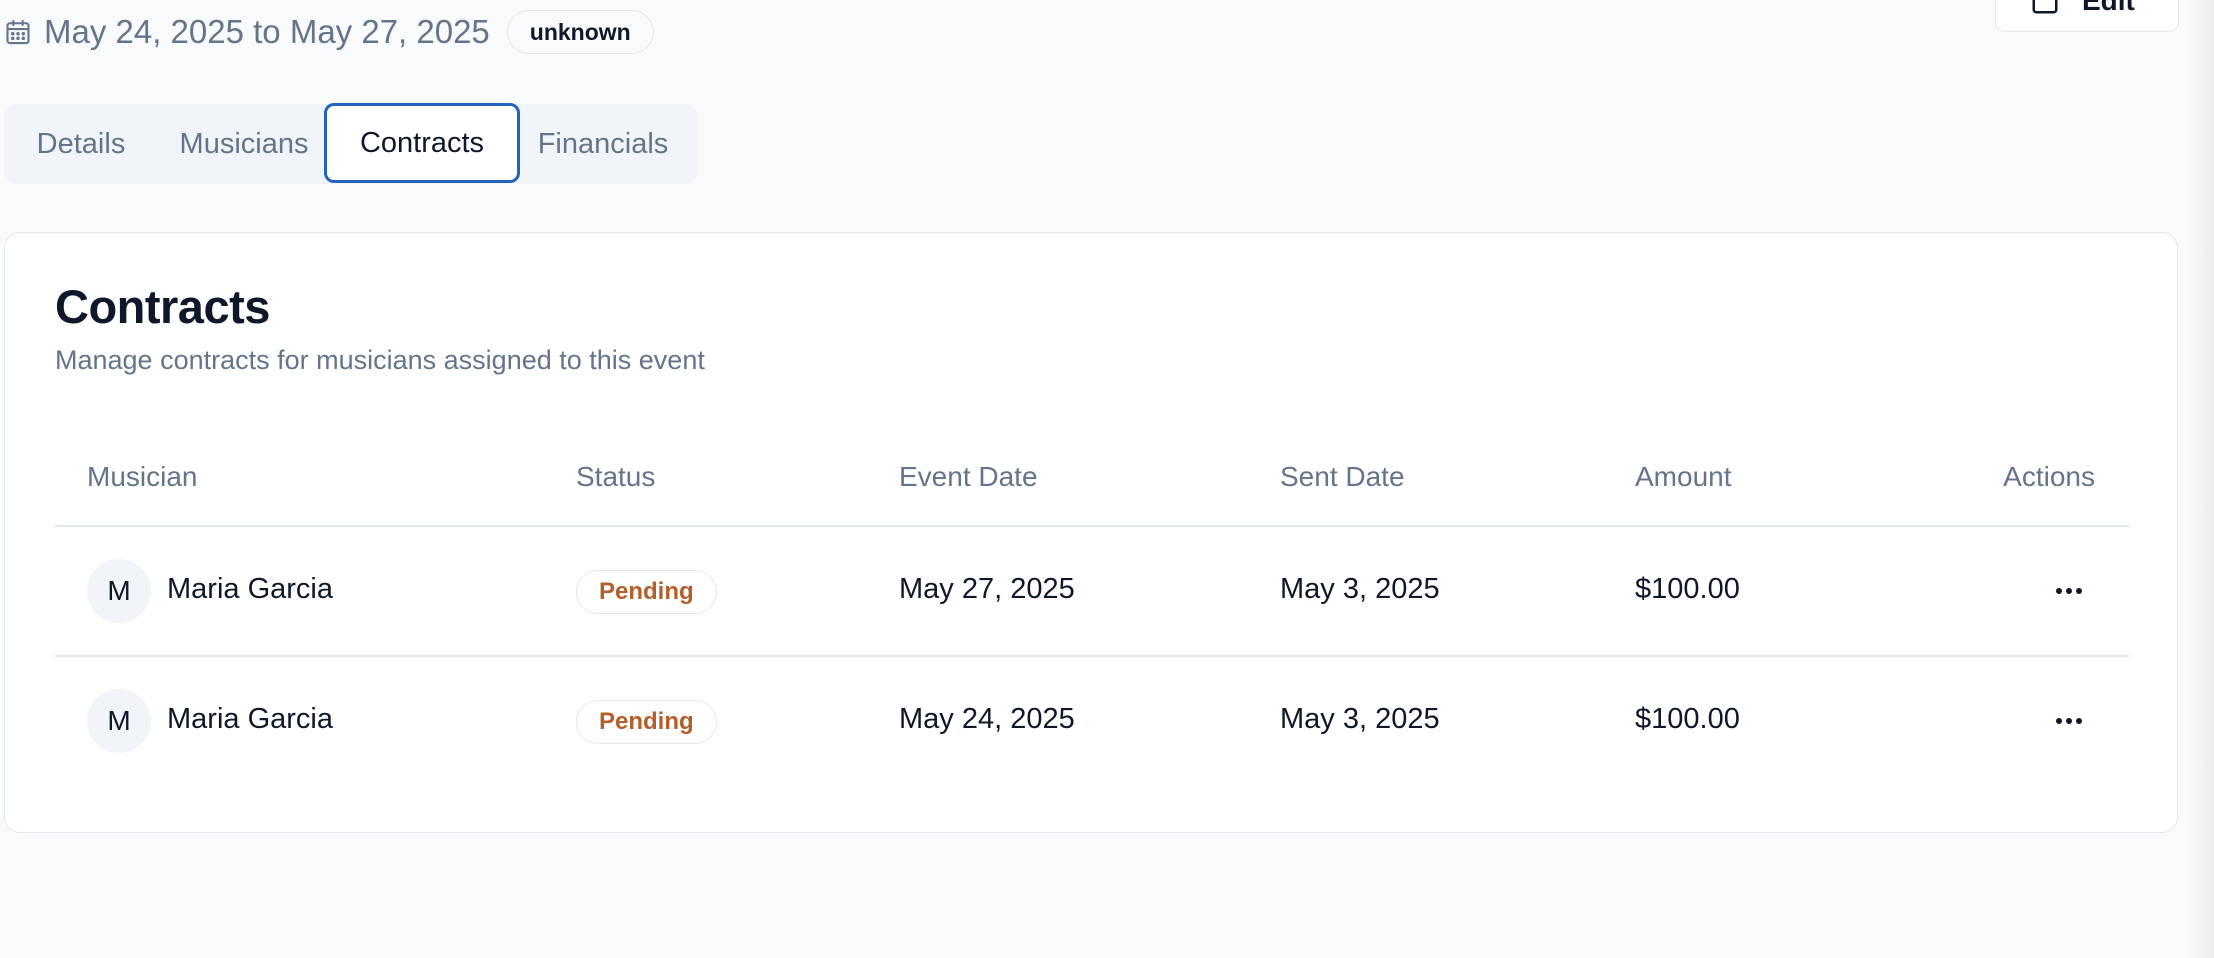  I want to click on event-date-range: May 24, 2025 to May 27, 2025, so click(267, 31).